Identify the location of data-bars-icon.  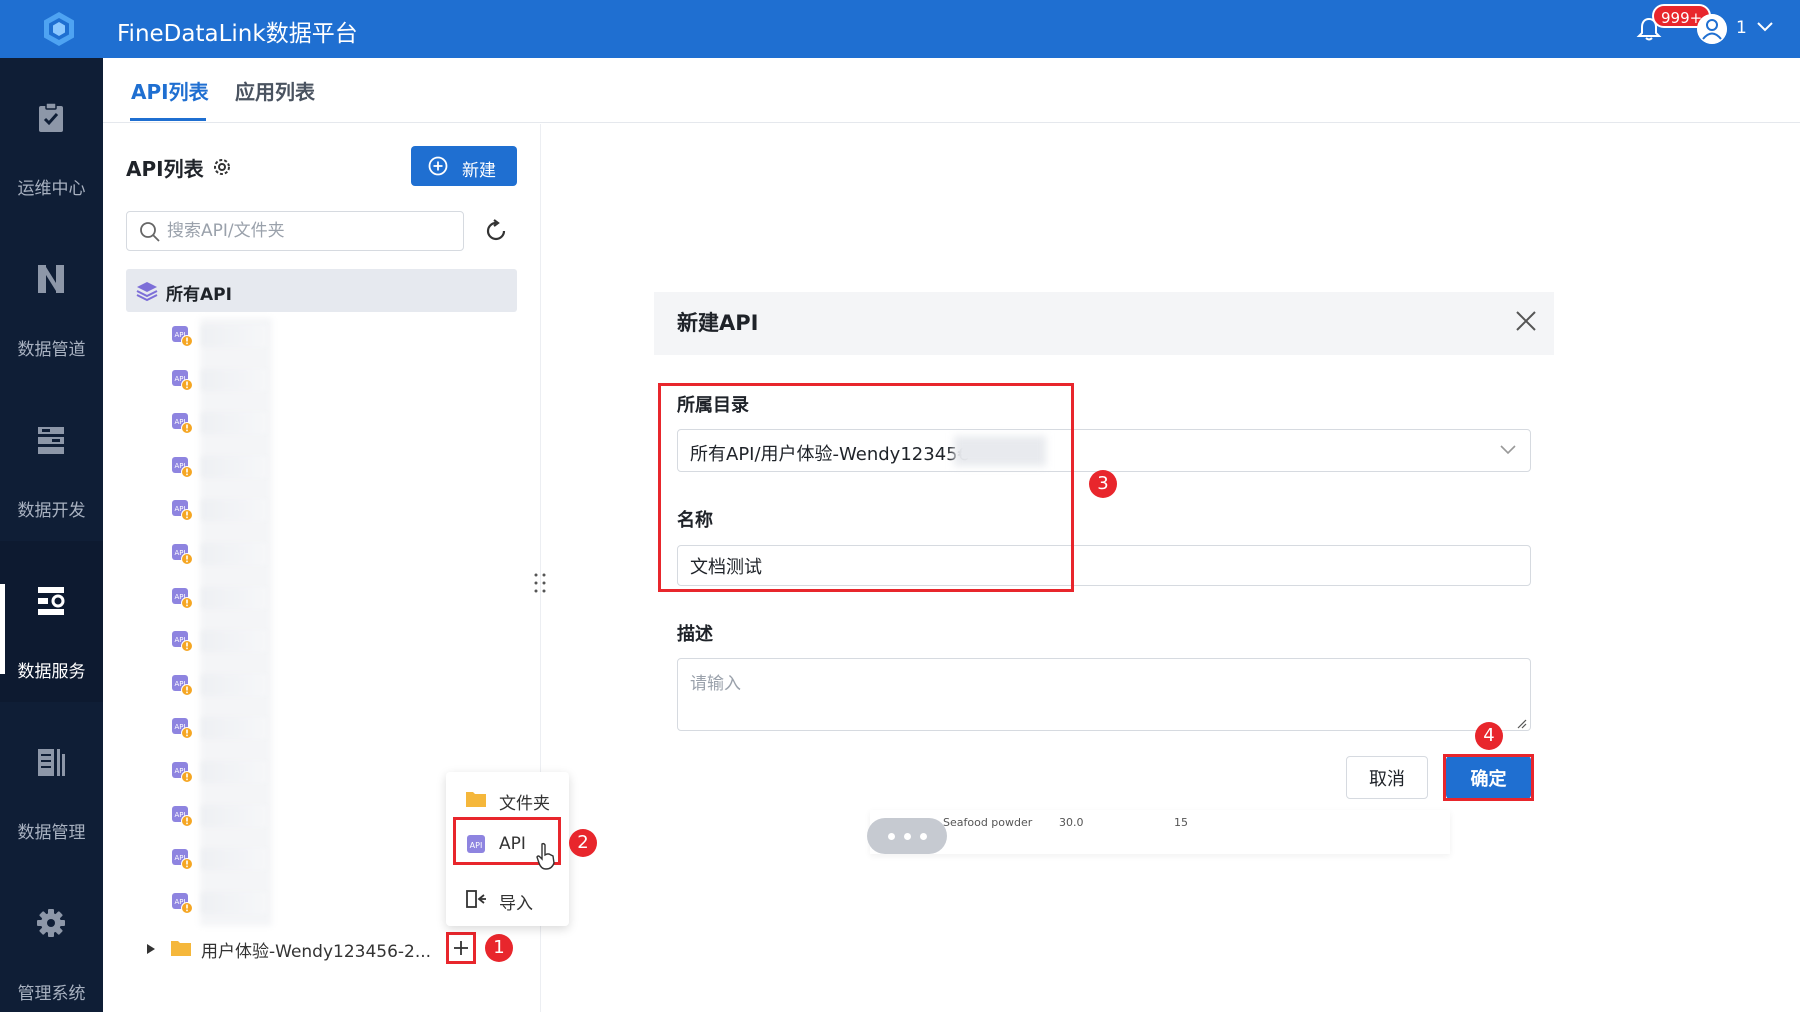
(51, 762).